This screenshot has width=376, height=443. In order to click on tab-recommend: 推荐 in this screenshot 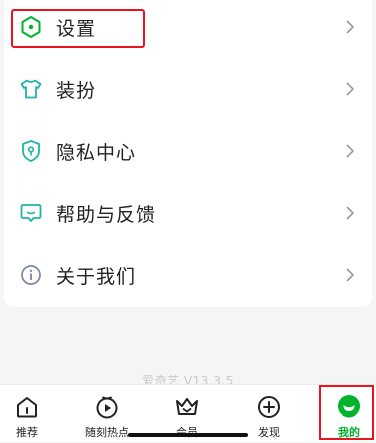, I will do `click(31, 414)`.